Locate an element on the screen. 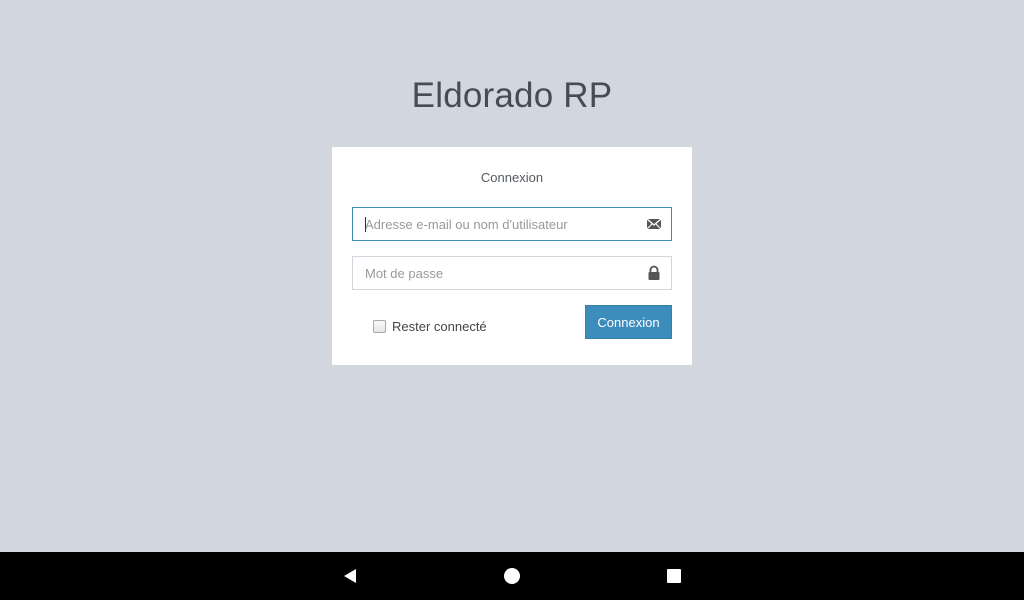 Image resolution: width=1024 pixels, height=600 pixels. recent-square-icon is located at coordinates (674, 576).